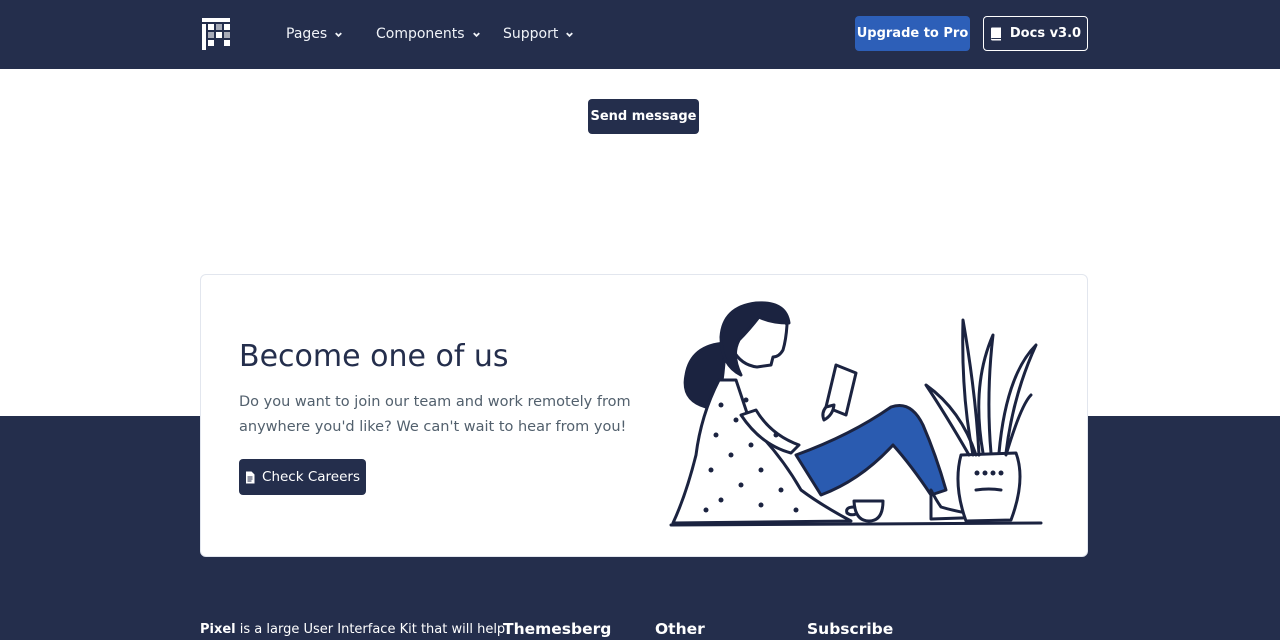  What do you see at coordinates (531, 34) in the screenshot?
I see `nav-item-label: Support` at bounding box center [531, 34].